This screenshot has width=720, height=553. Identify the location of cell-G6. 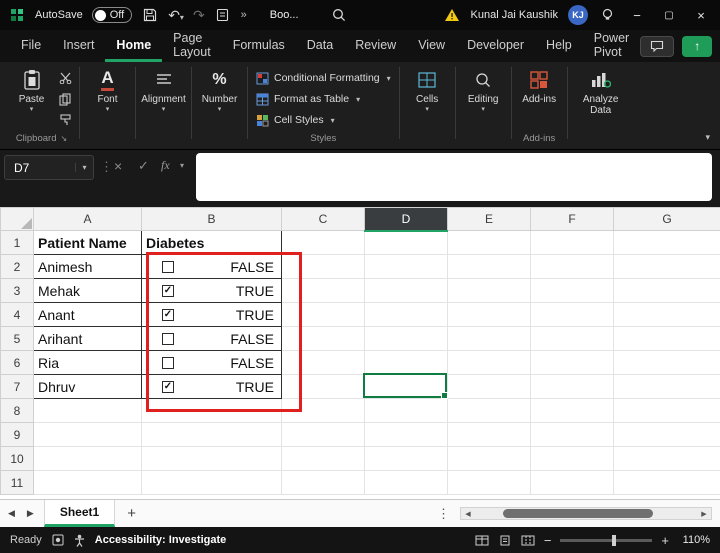
(666, 362).